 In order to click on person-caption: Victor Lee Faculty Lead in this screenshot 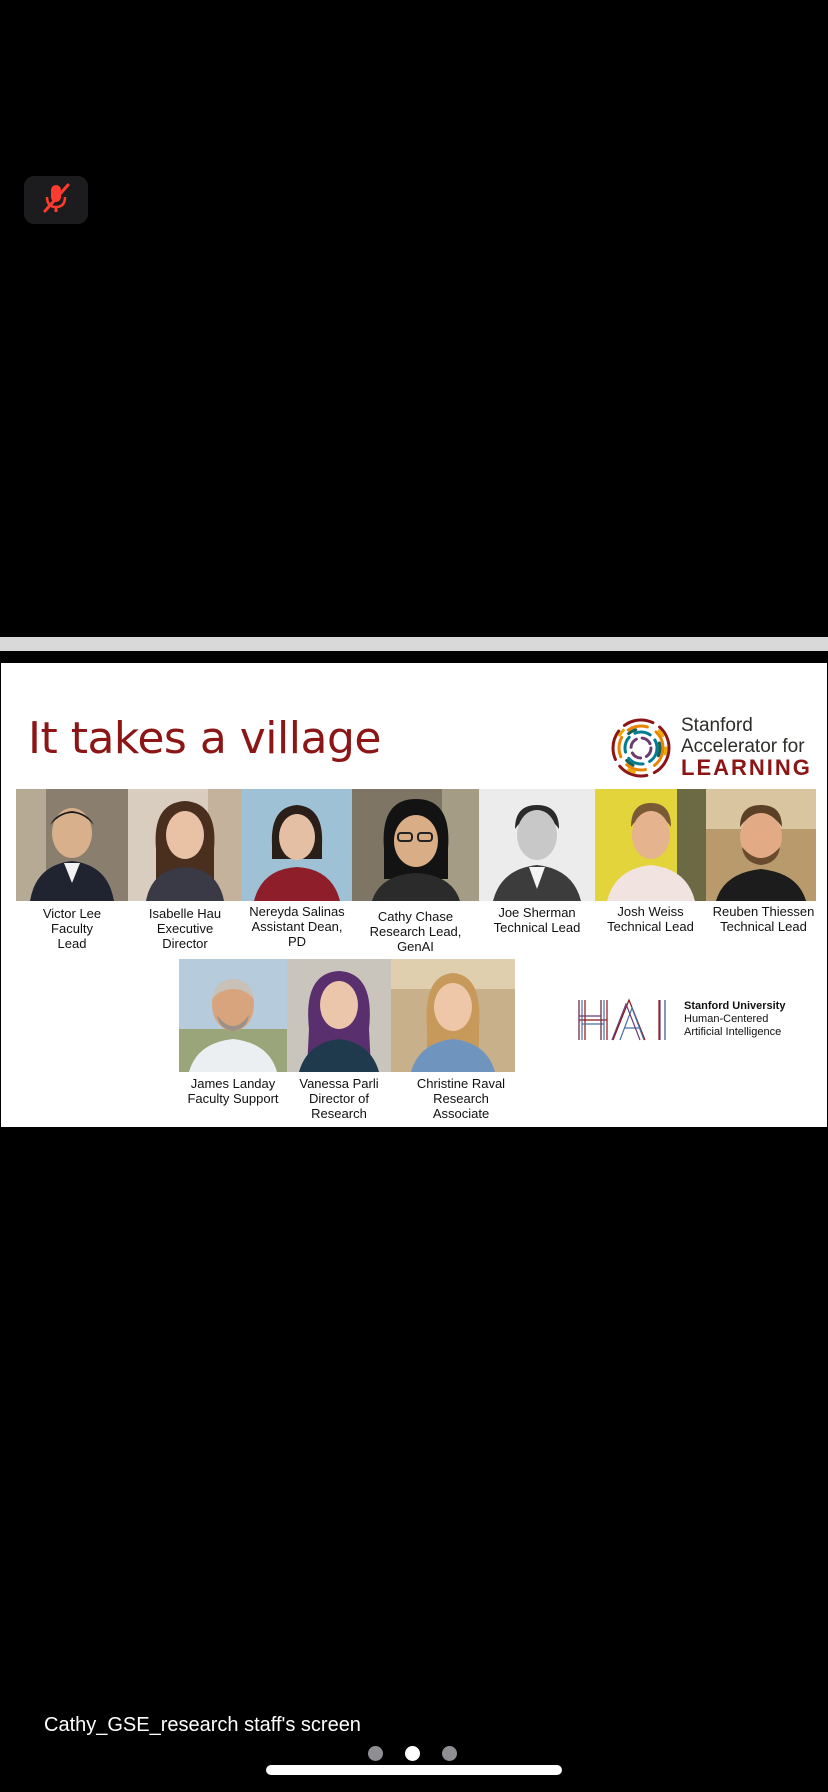, I will do `click(72, 928)`.